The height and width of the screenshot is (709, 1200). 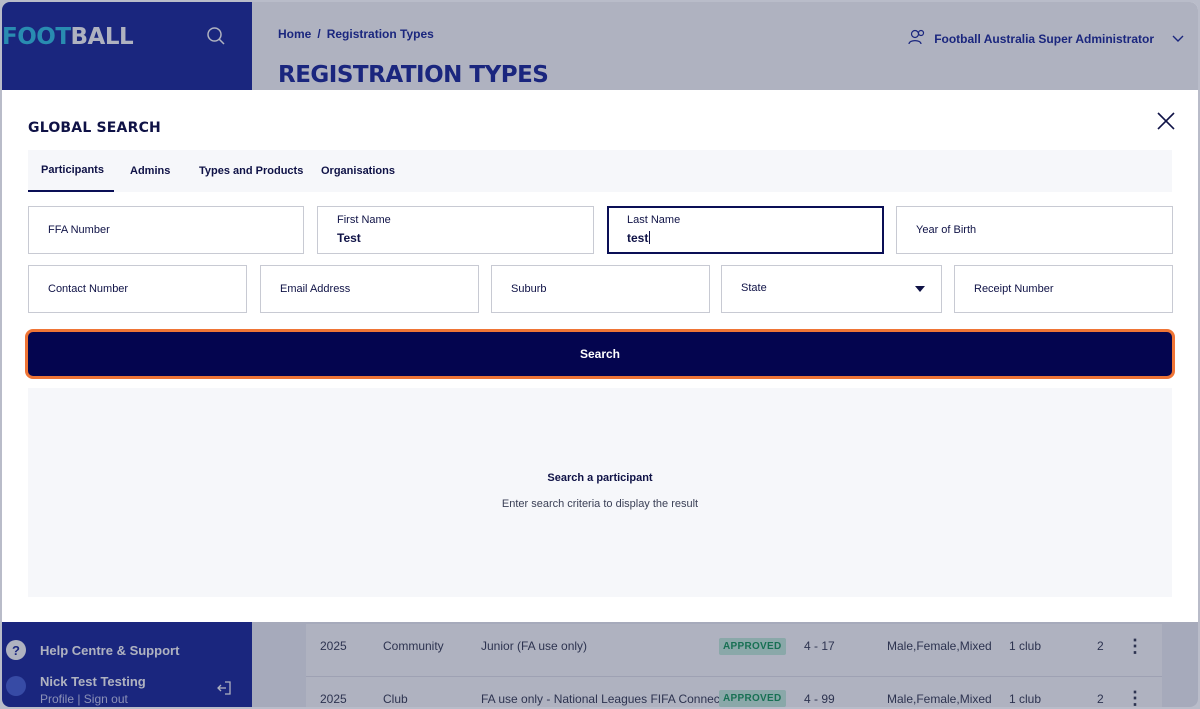 What do you see at coordinates (358, 171) in the screenshot?
I see `tab-organisations: Organisations` at bounding box center [358, 171].